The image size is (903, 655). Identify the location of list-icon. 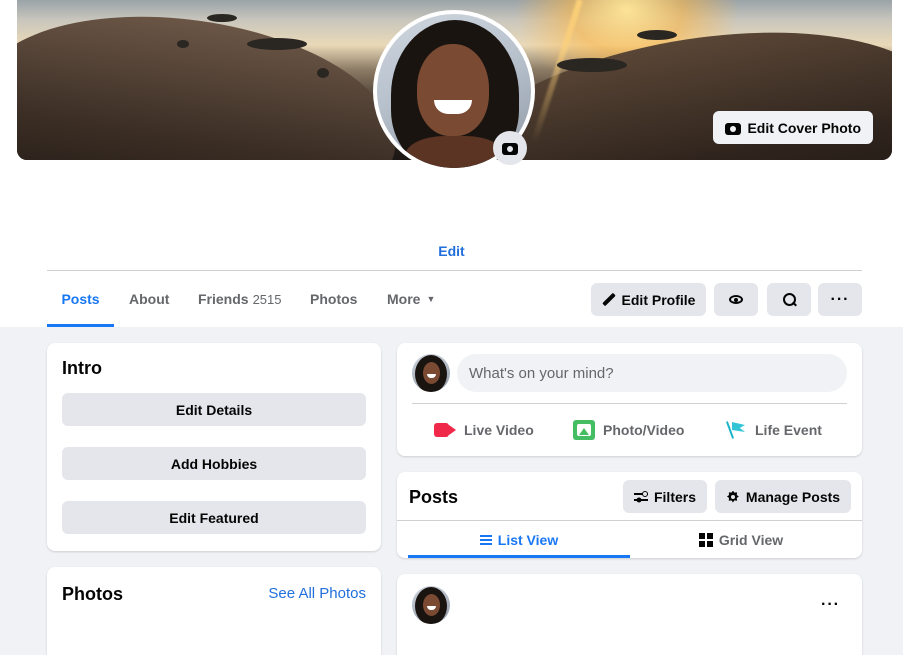
(485, 539).